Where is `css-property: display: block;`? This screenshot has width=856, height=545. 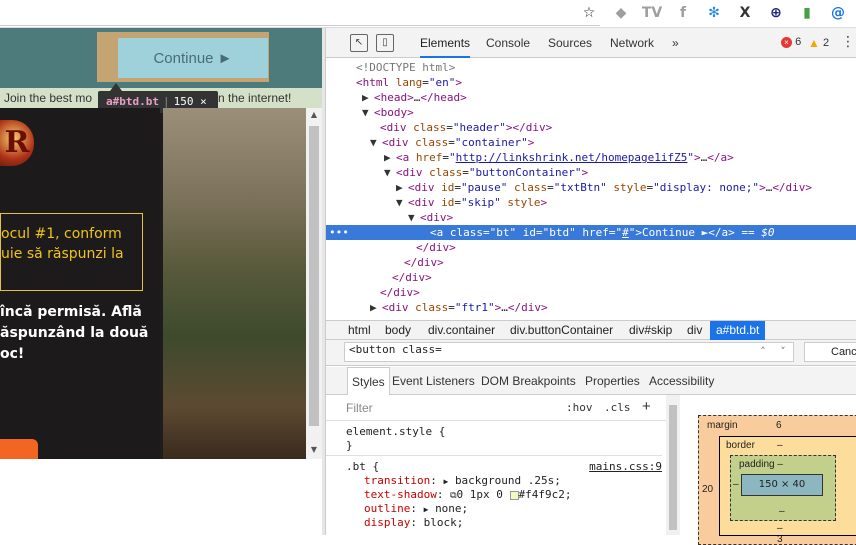
css-property: display: block; is located at coordinates (413, 523).